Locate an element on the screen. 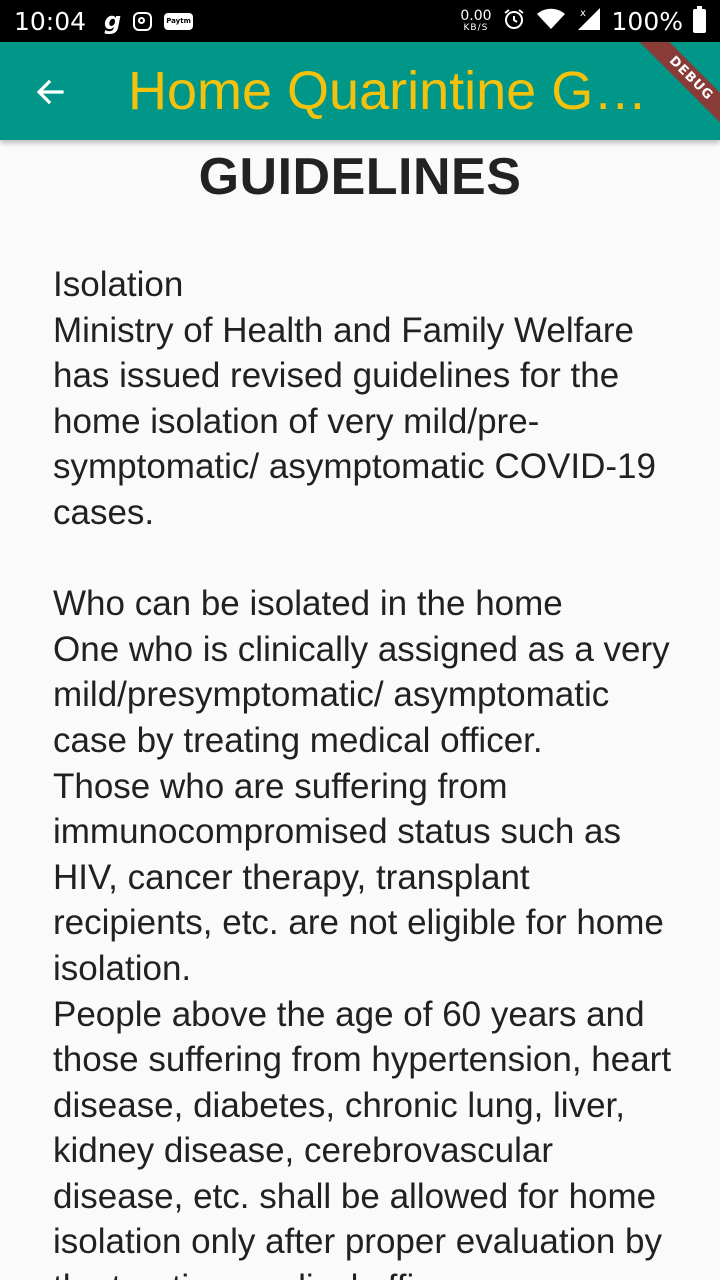 The image size is (720, 1280). notification-icons: g Paytm is located at coordinates (148, 21).